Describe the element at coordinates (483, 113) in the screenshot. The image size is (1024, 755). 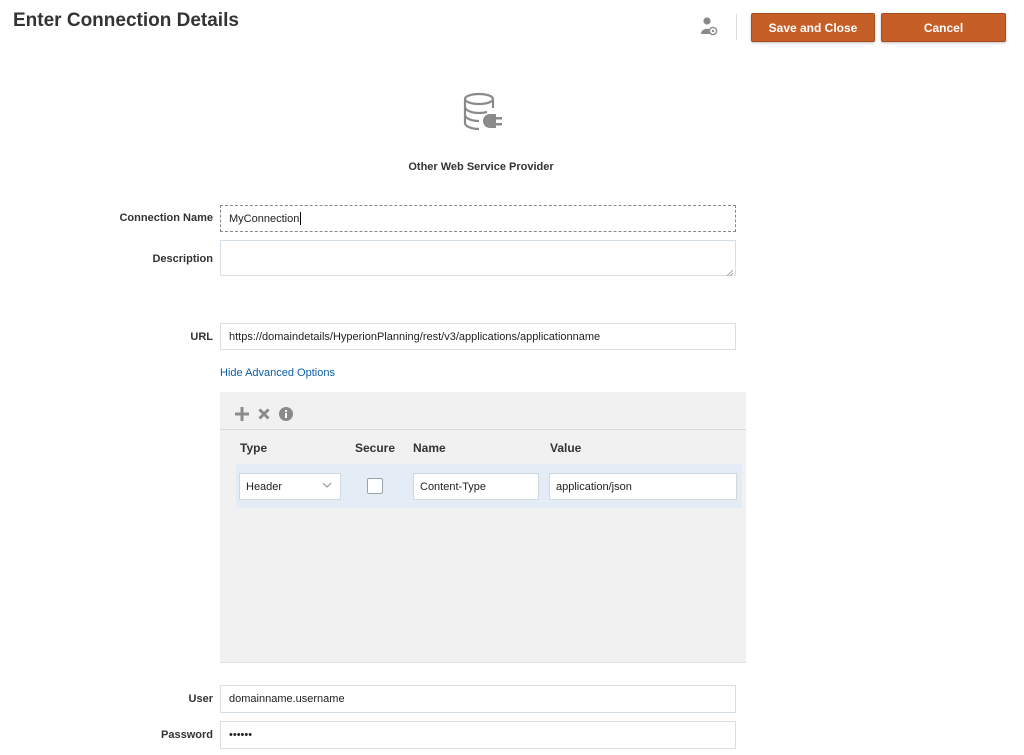
I see `database-connection-icon` at that location.